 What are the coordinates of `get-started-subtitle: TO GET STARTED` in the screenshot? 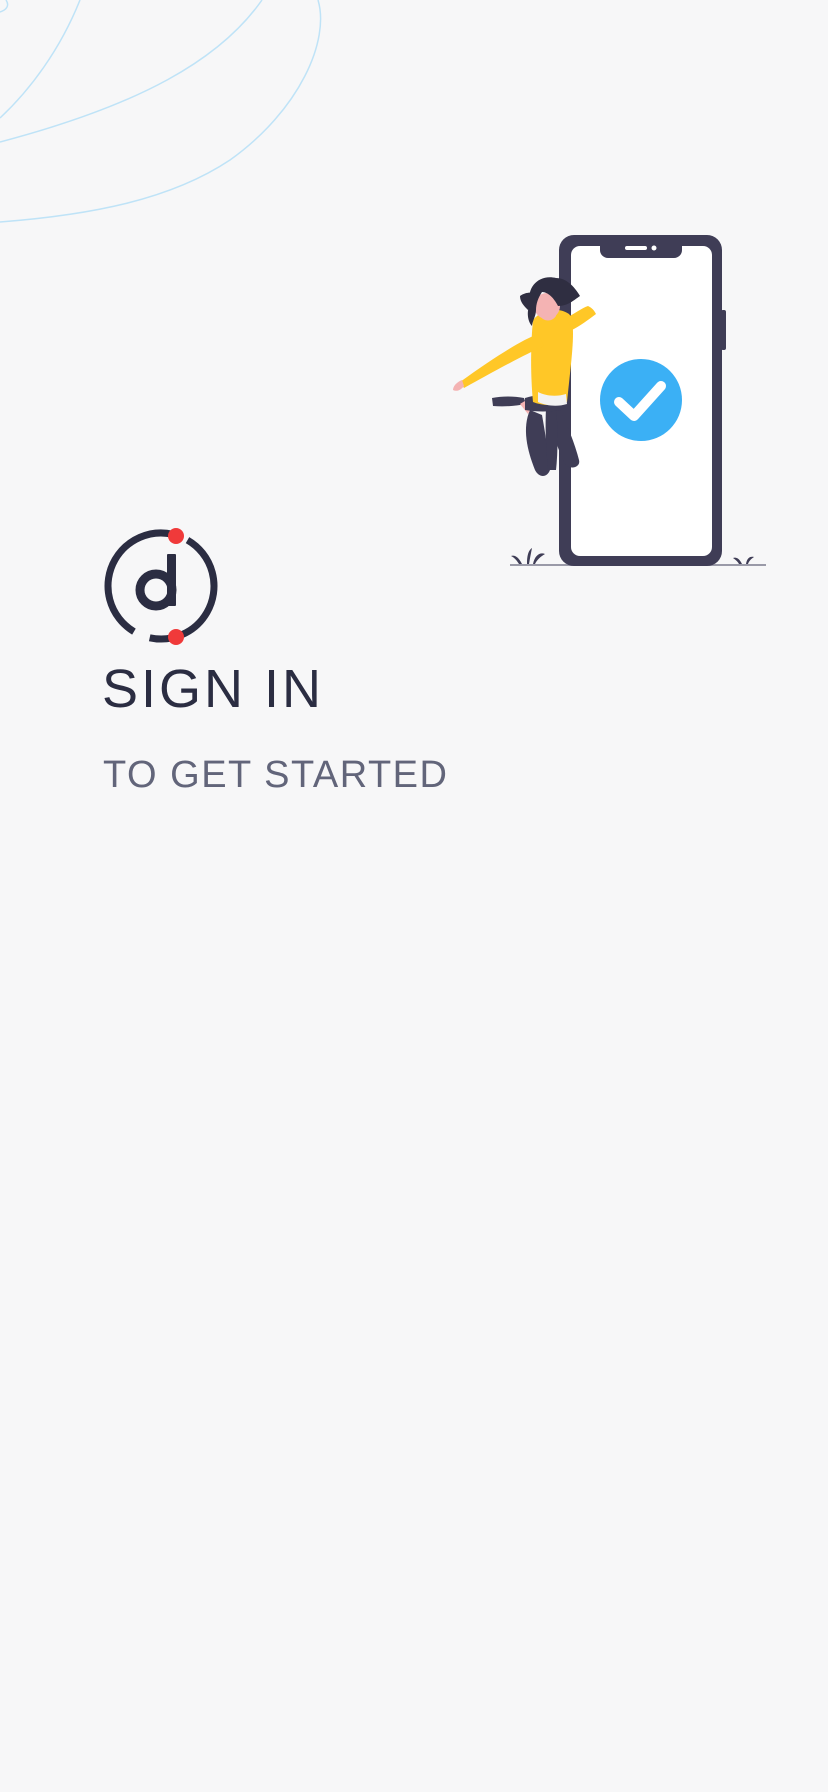 It's located at (276, 775).